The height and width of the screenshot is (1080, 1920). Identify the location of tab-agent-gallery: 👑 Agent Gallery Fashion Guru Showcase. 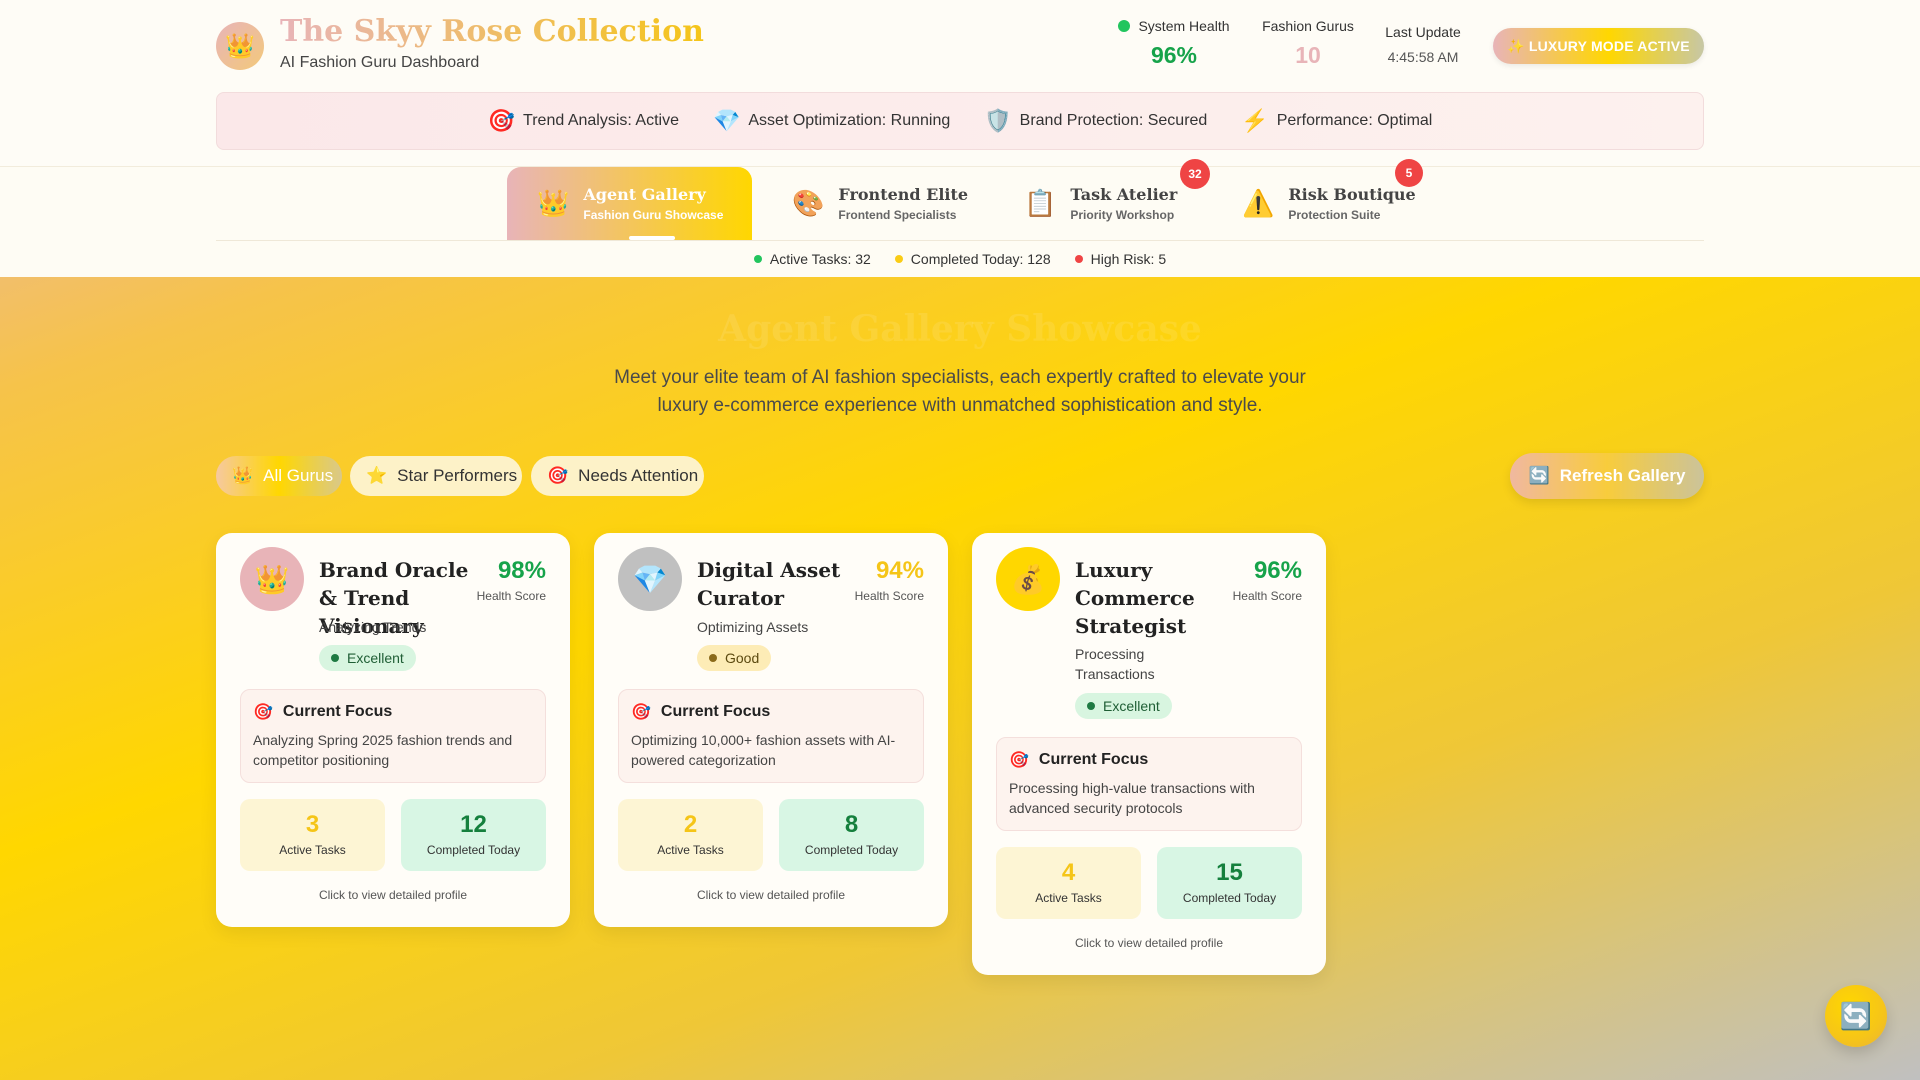
(629, 203).